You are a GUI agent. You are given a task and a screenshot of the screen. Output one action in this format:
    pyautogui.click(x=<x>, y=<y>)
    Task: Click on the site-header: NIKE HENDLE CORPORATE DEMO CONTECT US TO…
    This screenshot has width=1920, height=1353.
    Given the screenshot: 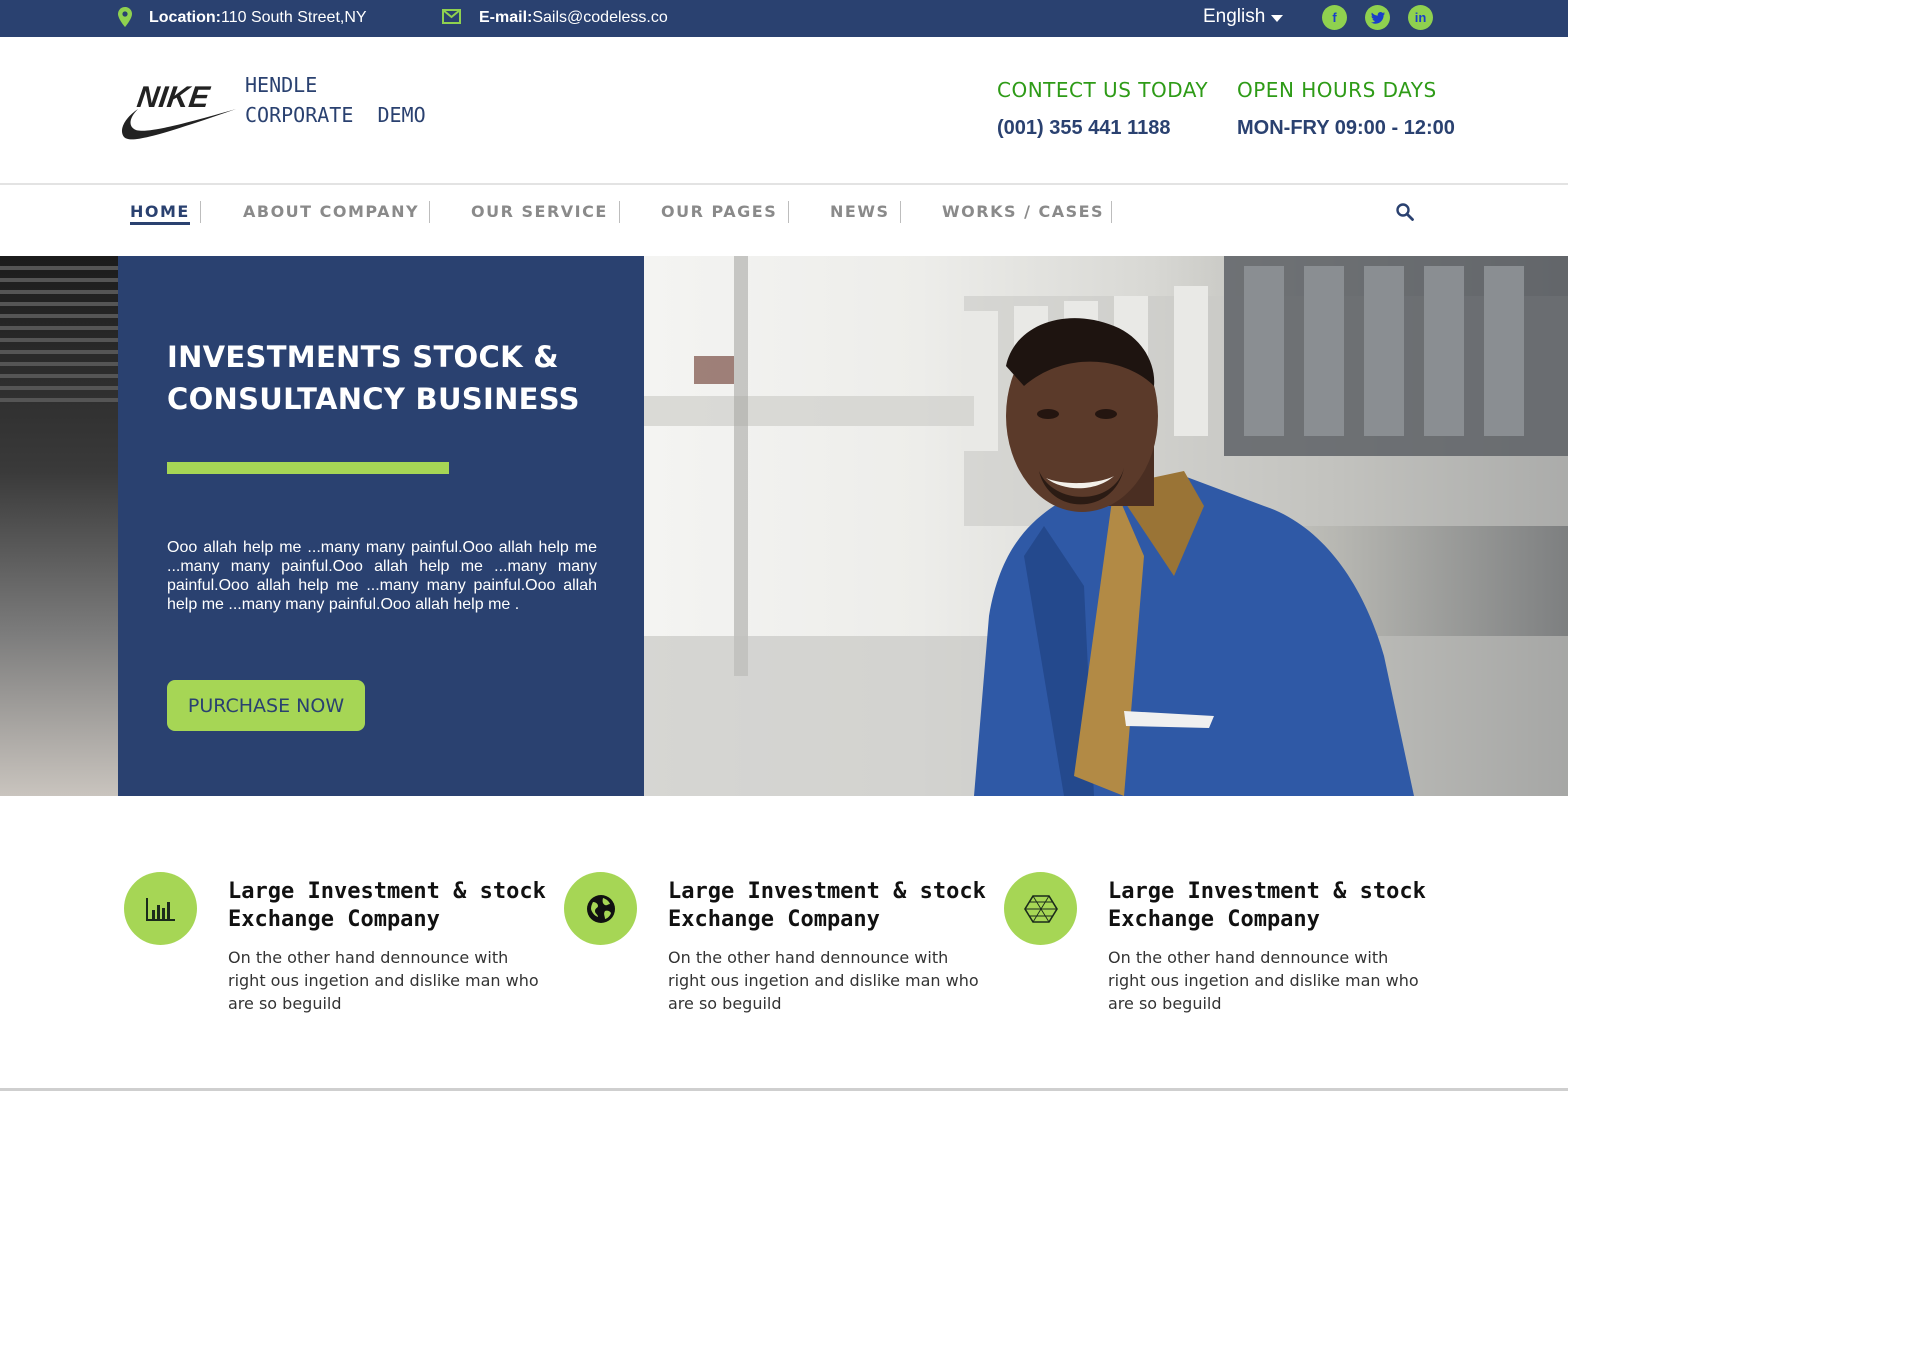 What is the action you would take?
    pyautogui.click(x=784, y=111)
    